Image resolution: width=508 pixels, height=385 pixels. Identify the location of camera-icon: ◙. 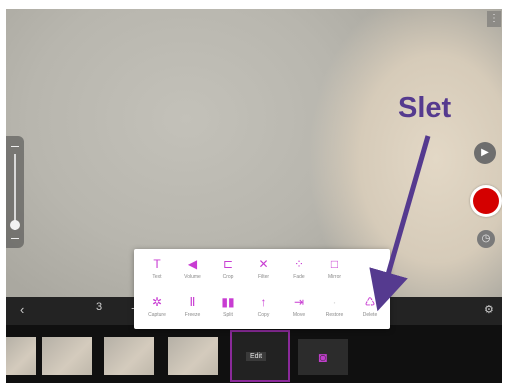
(323, 357).